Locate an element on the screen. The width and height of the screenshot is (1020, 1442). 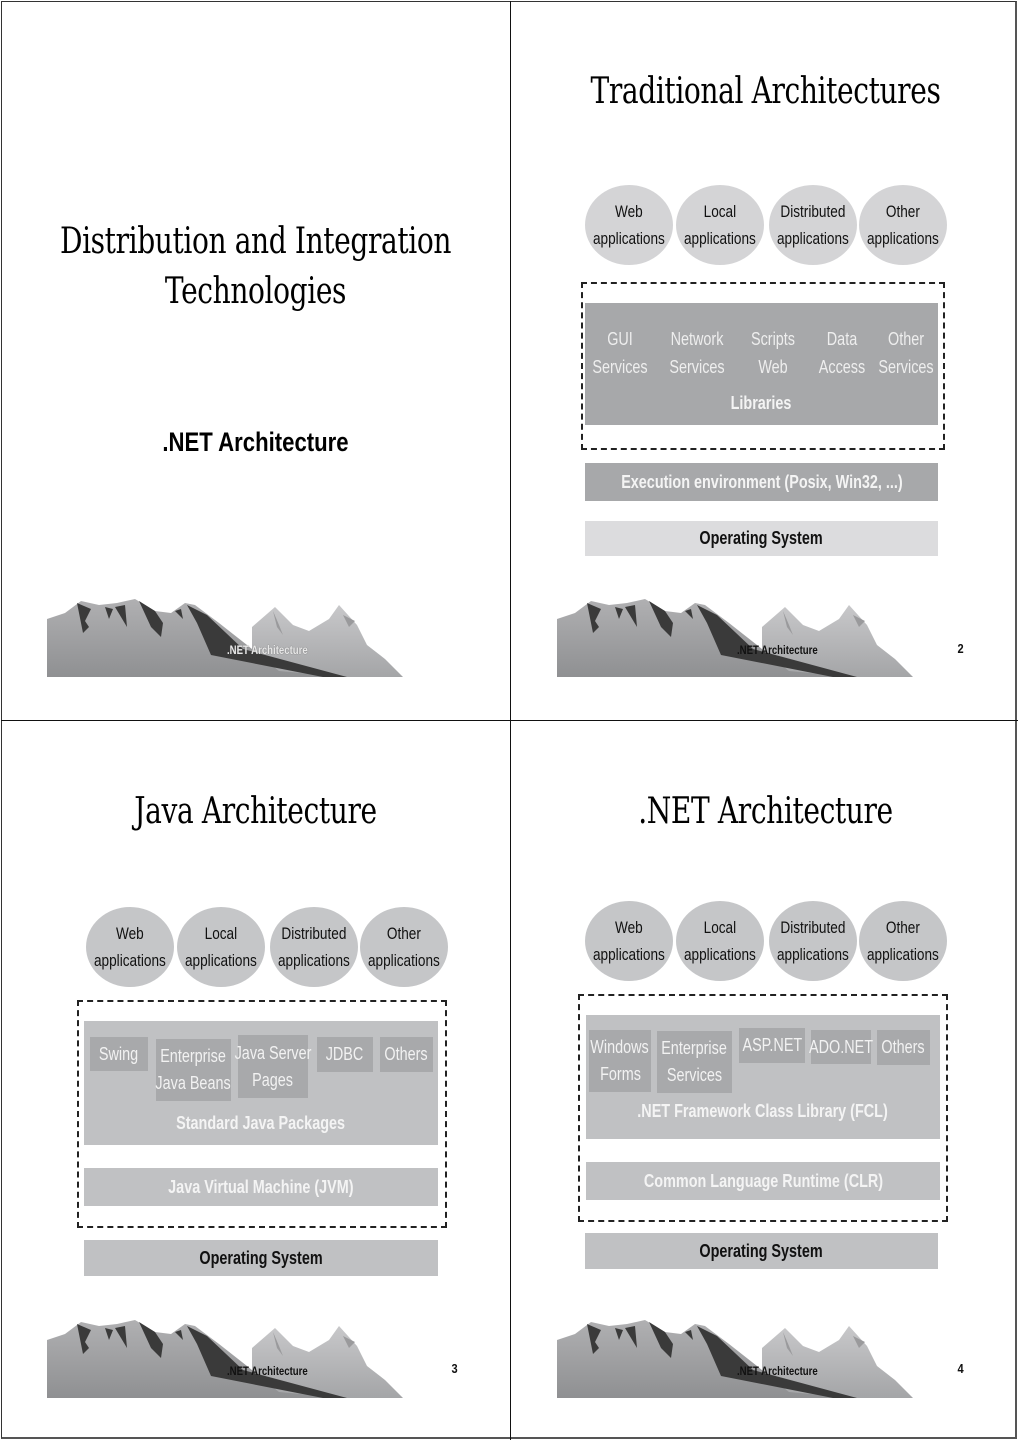
page-number: 4 is located at coordinates (960, 1368).